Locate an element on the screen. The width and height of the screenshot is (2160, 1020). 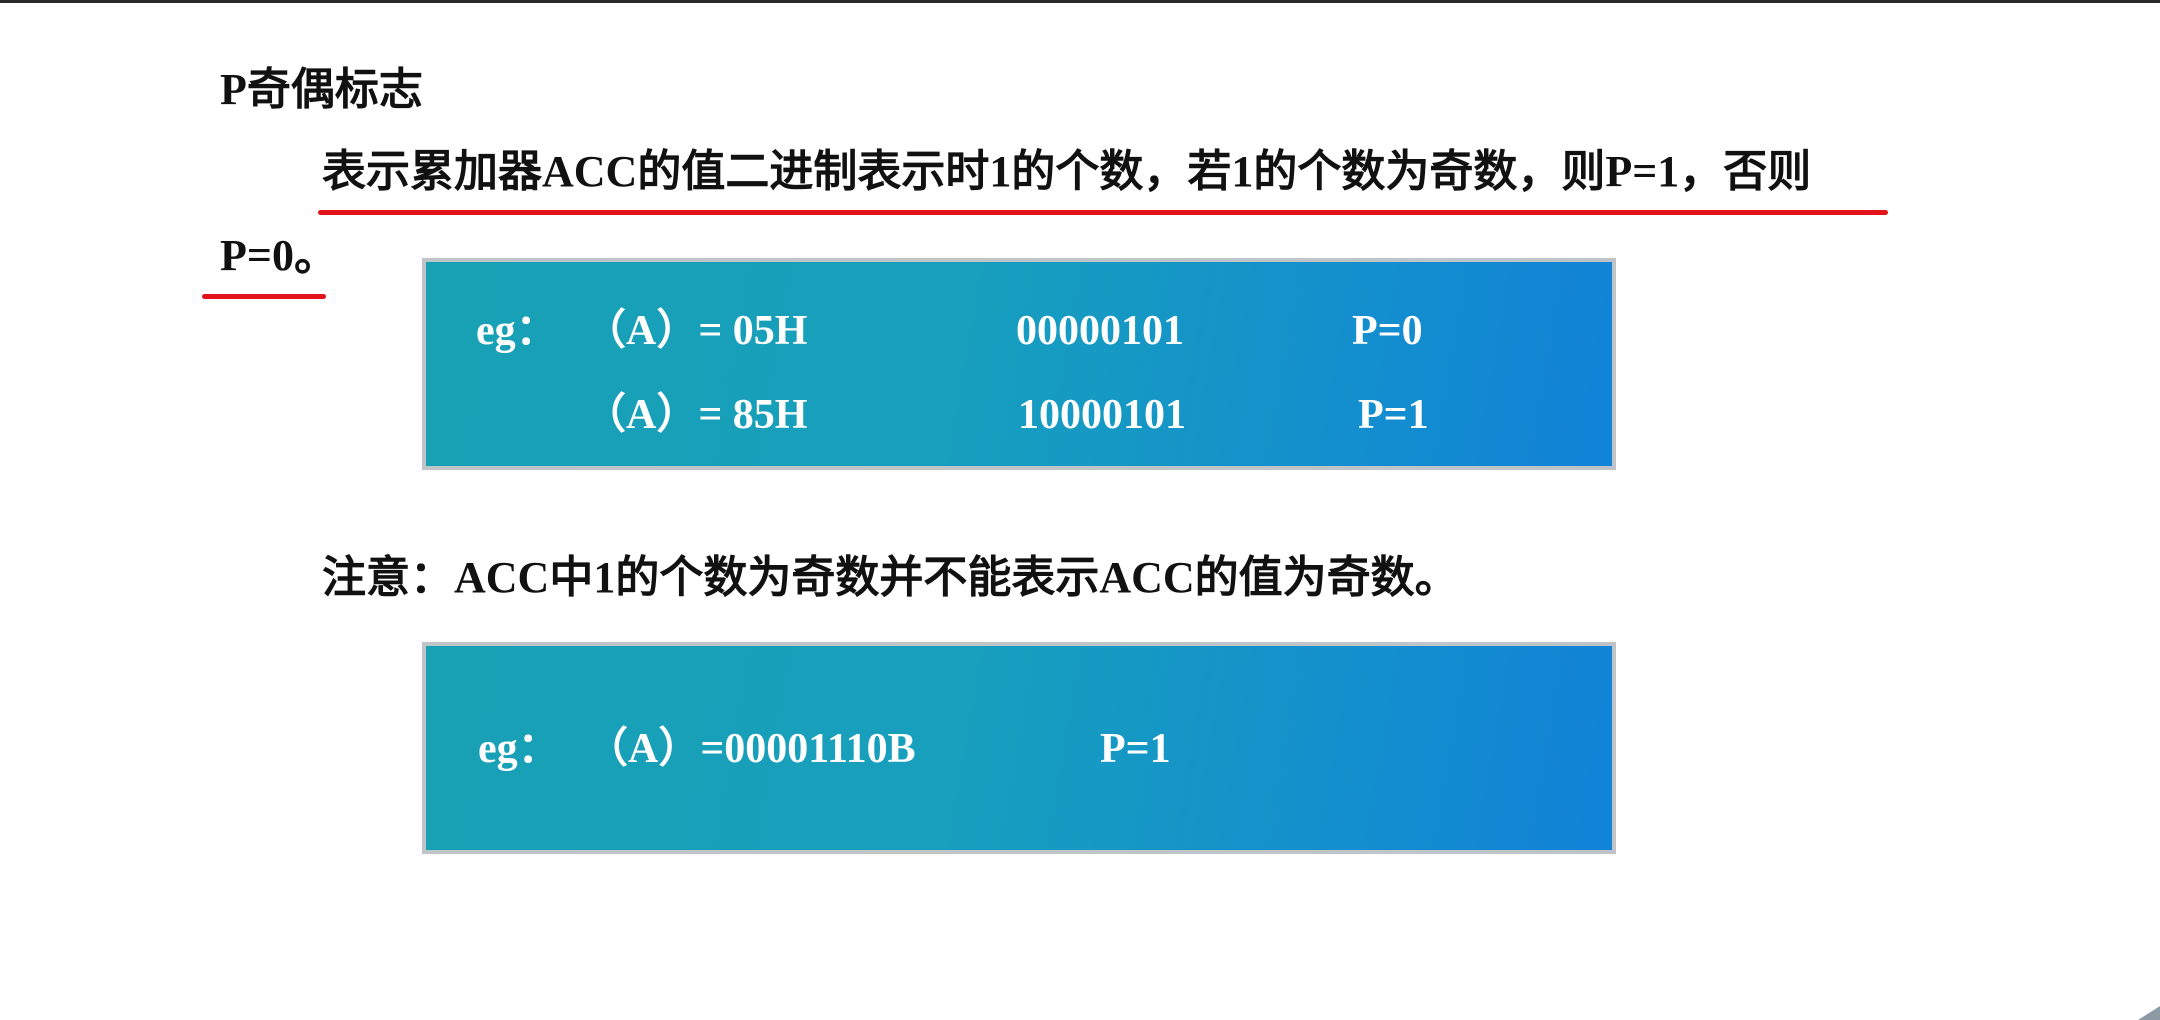
example-parity: P=0 is located at coordinates (1387, 331).